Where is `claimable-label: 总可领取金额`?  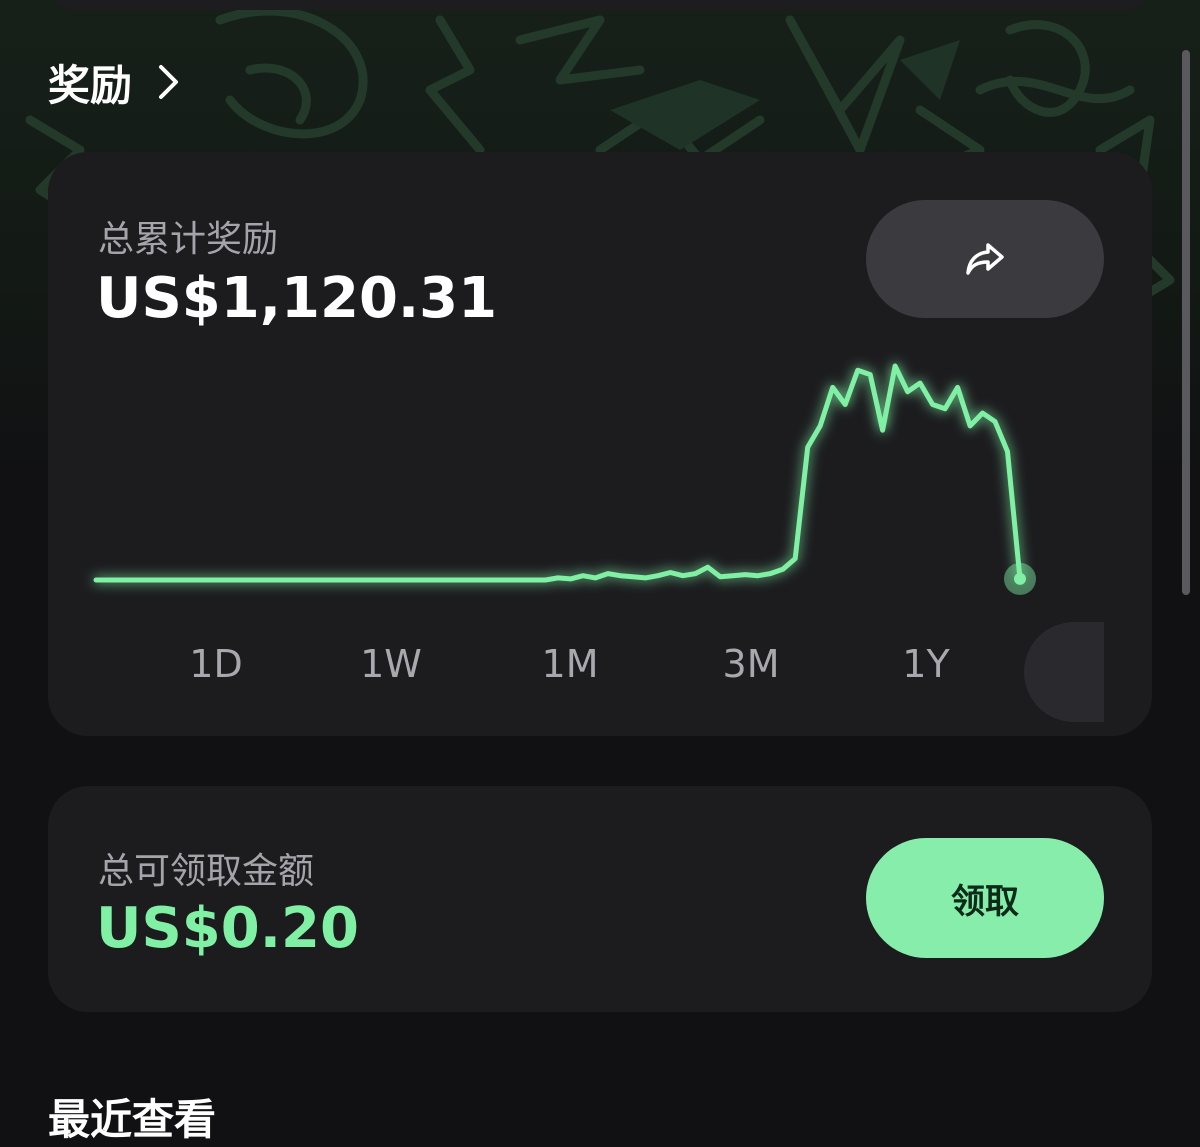 claimable-label: 总可领取金额 is located at coordinates (206, 871).